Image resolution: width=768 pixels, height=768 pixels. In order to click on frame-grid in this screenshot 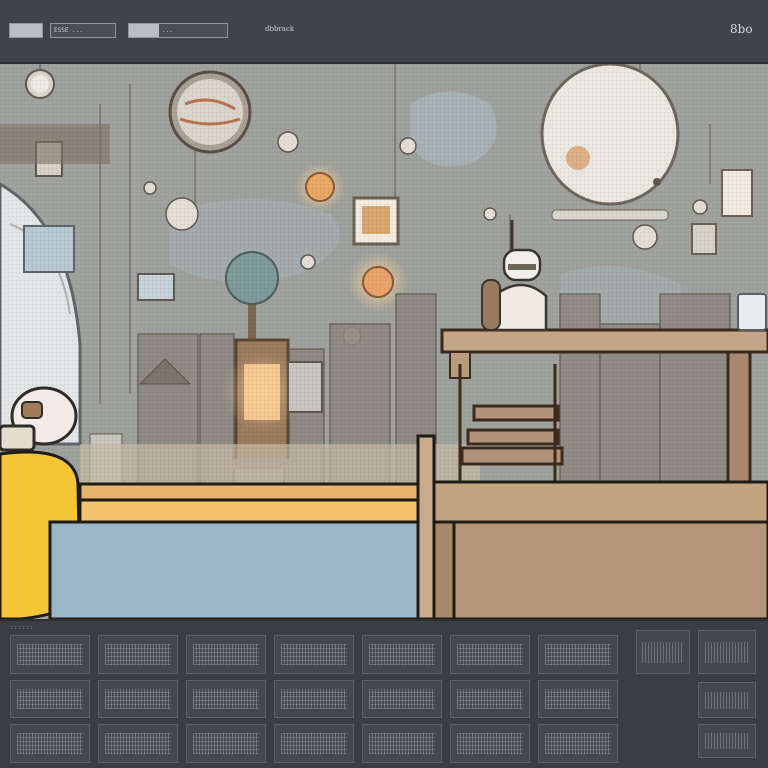, I will do `click(314, 699)`.